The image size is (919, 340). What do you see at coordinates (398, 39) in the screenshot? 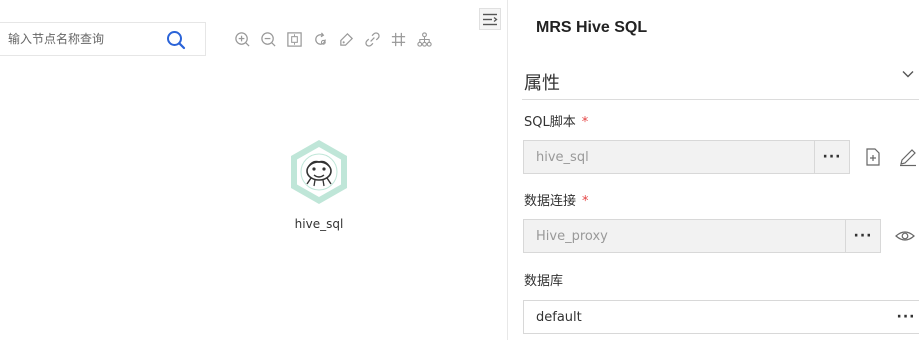
I see `grid-icon` at bounding box center [398, 39].